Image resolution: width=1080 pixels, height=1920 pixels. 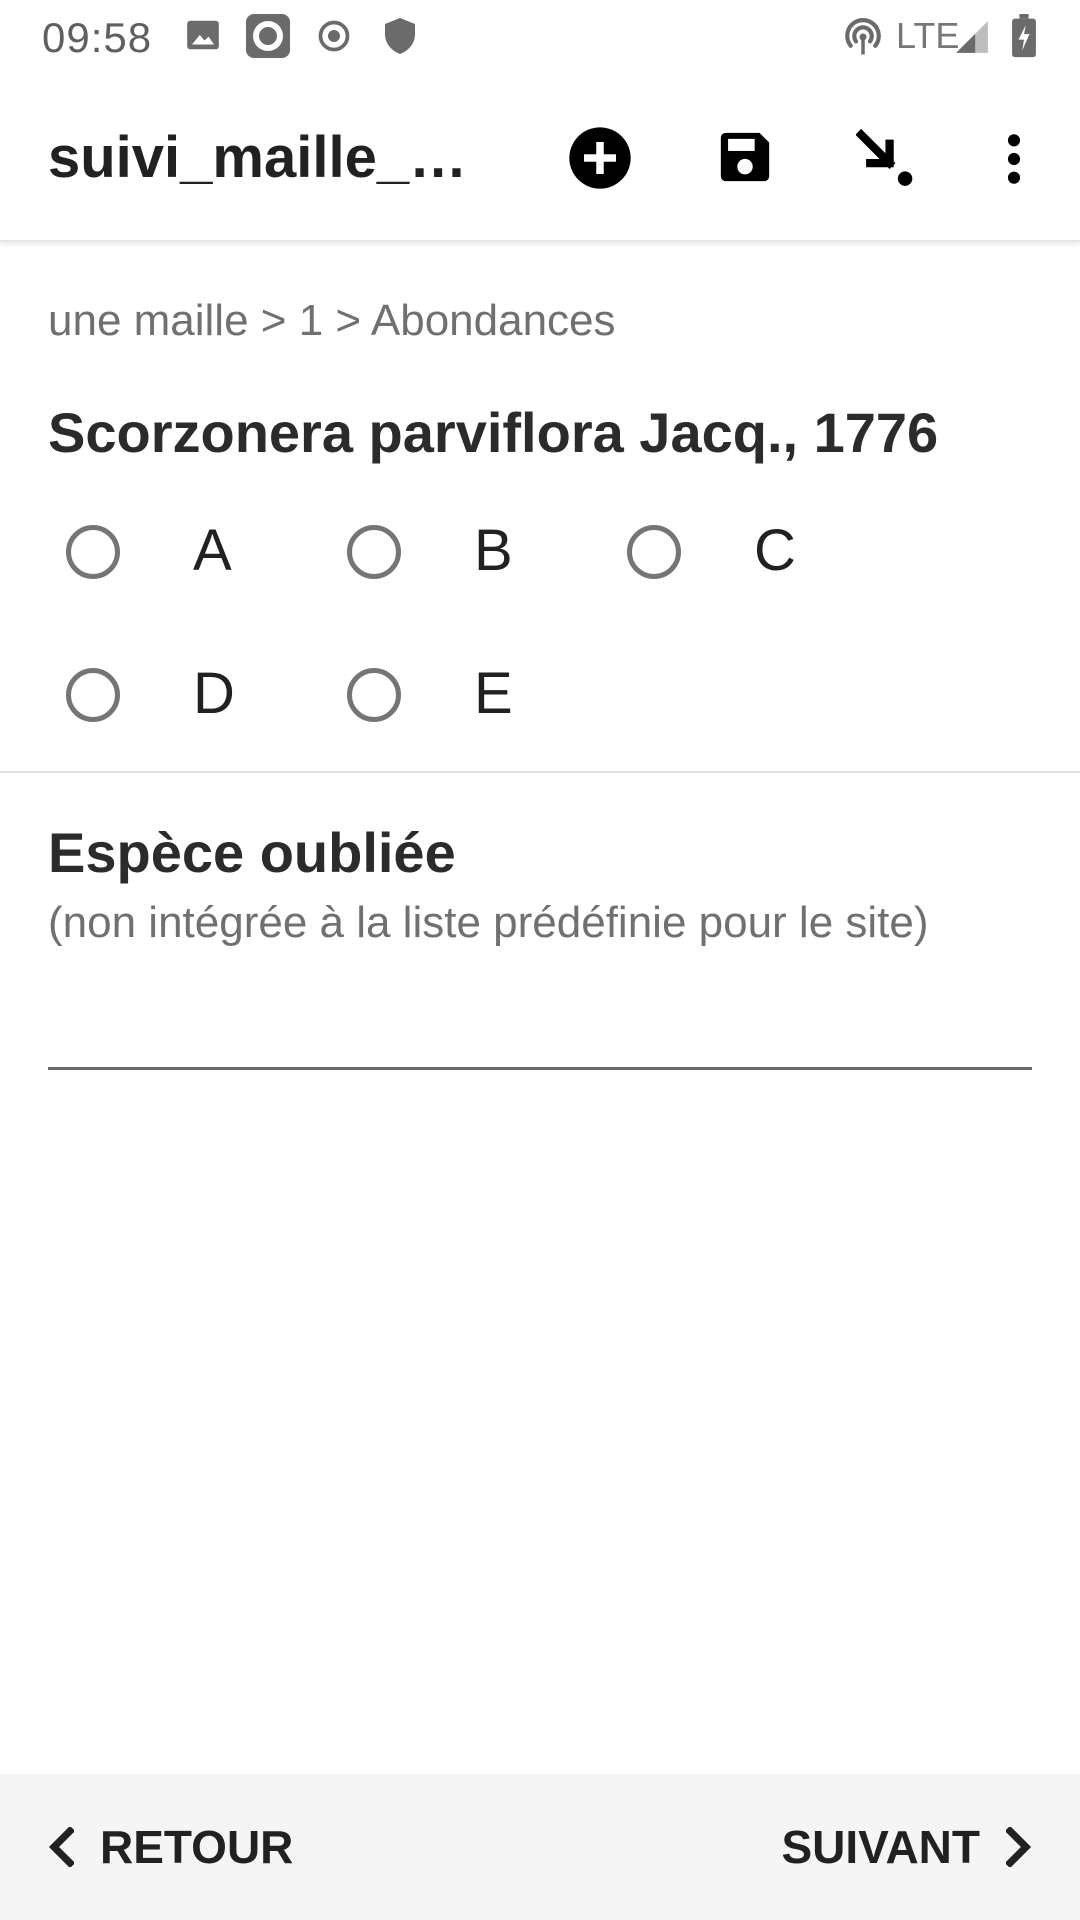 I want to click on image-icon, so click(x=203, y=35).